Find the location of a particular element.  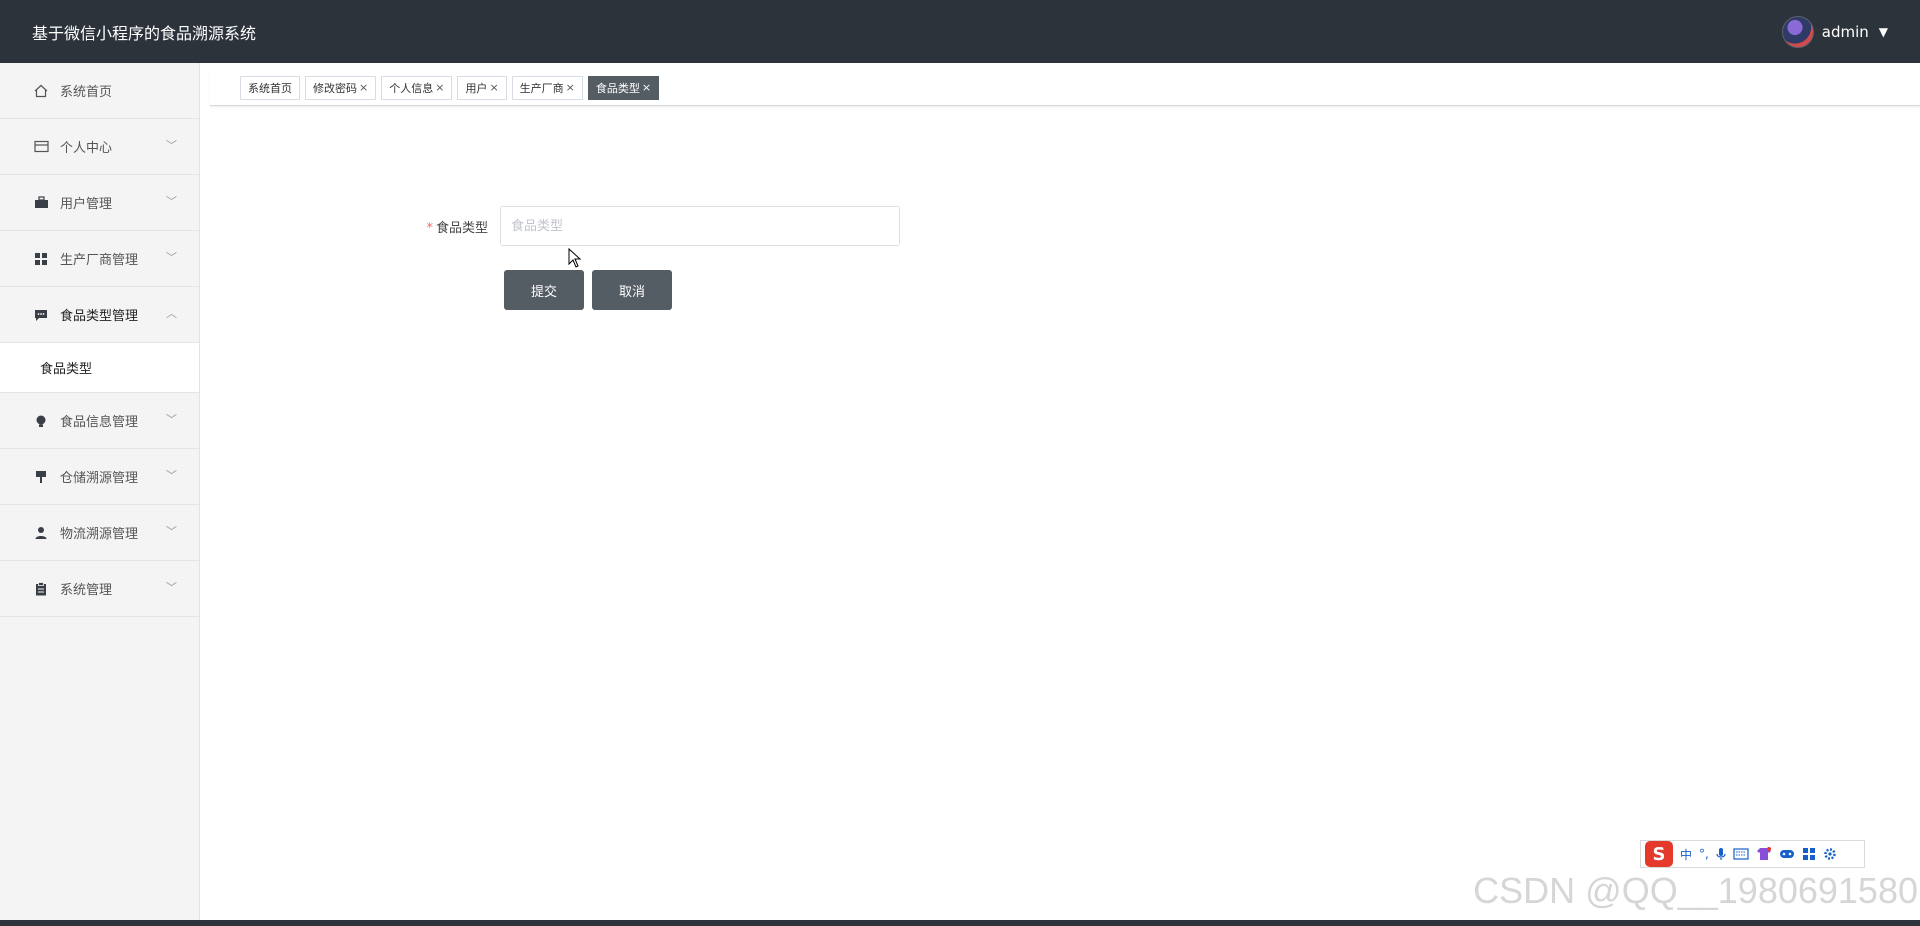

sidebar-item-storage-trace-management: 仓储溯源管理 ﹀ is located at coordinates (99, 477).